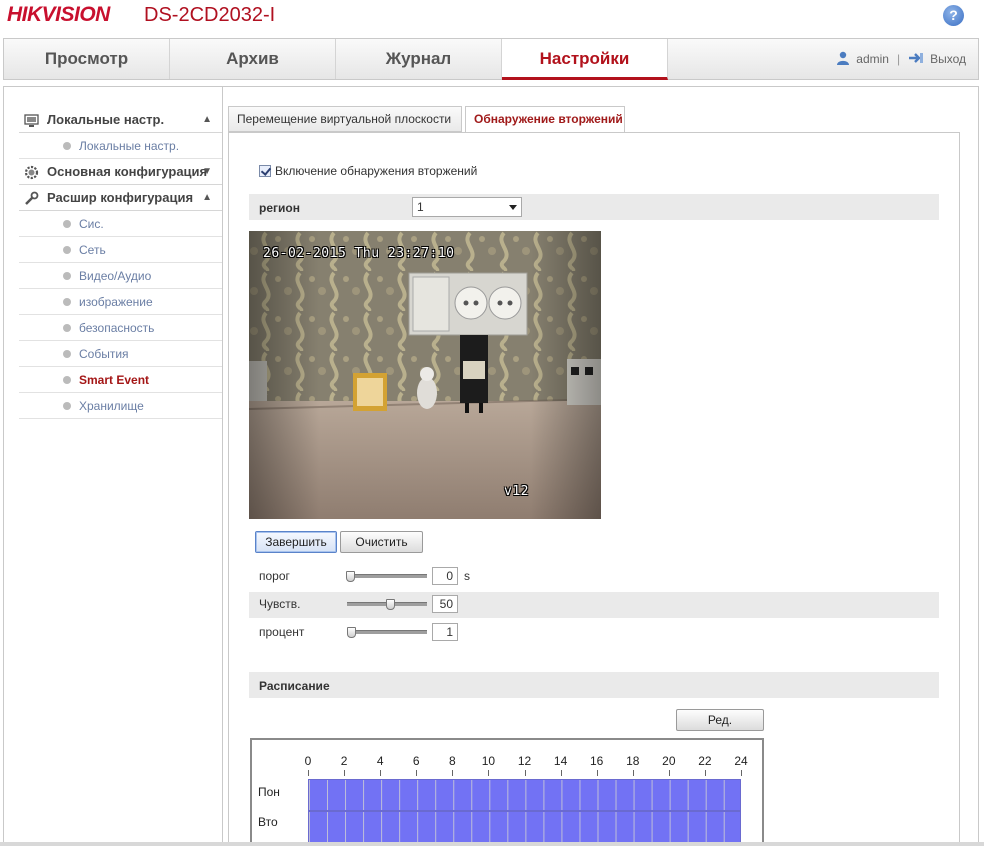 Image resolution: width=984 pixels, height=846 pixels. What do you see at coordinates (380, 761) in the screenshot?
I see `hour-label: 4` at bounding box center [380, 761].